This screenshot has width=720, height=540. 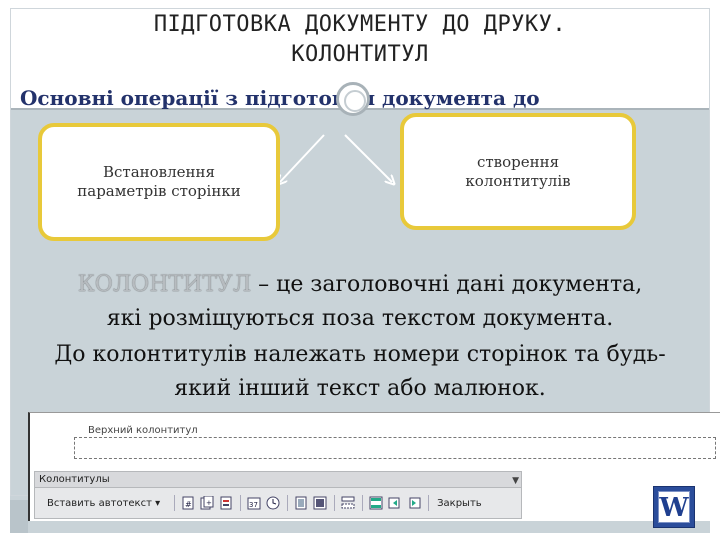 I want to click on same-as-previous-icon, so click(x=347, y=503).